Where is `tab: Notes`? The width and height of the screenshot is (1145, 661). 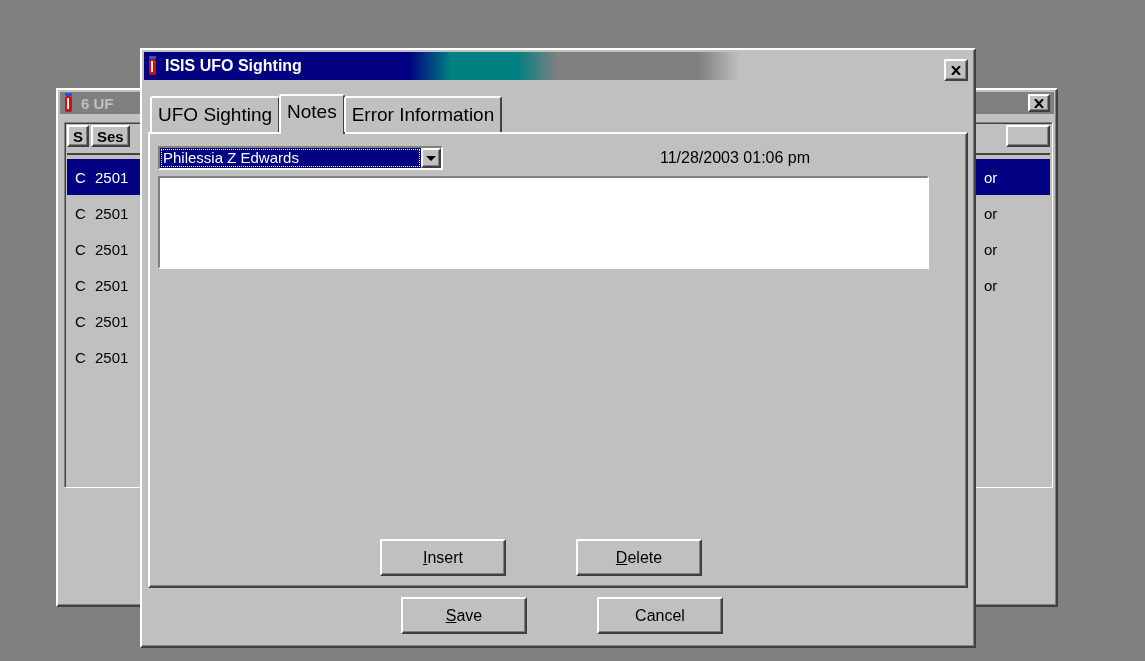 tab: Notes is located at coordinates (312, 114).